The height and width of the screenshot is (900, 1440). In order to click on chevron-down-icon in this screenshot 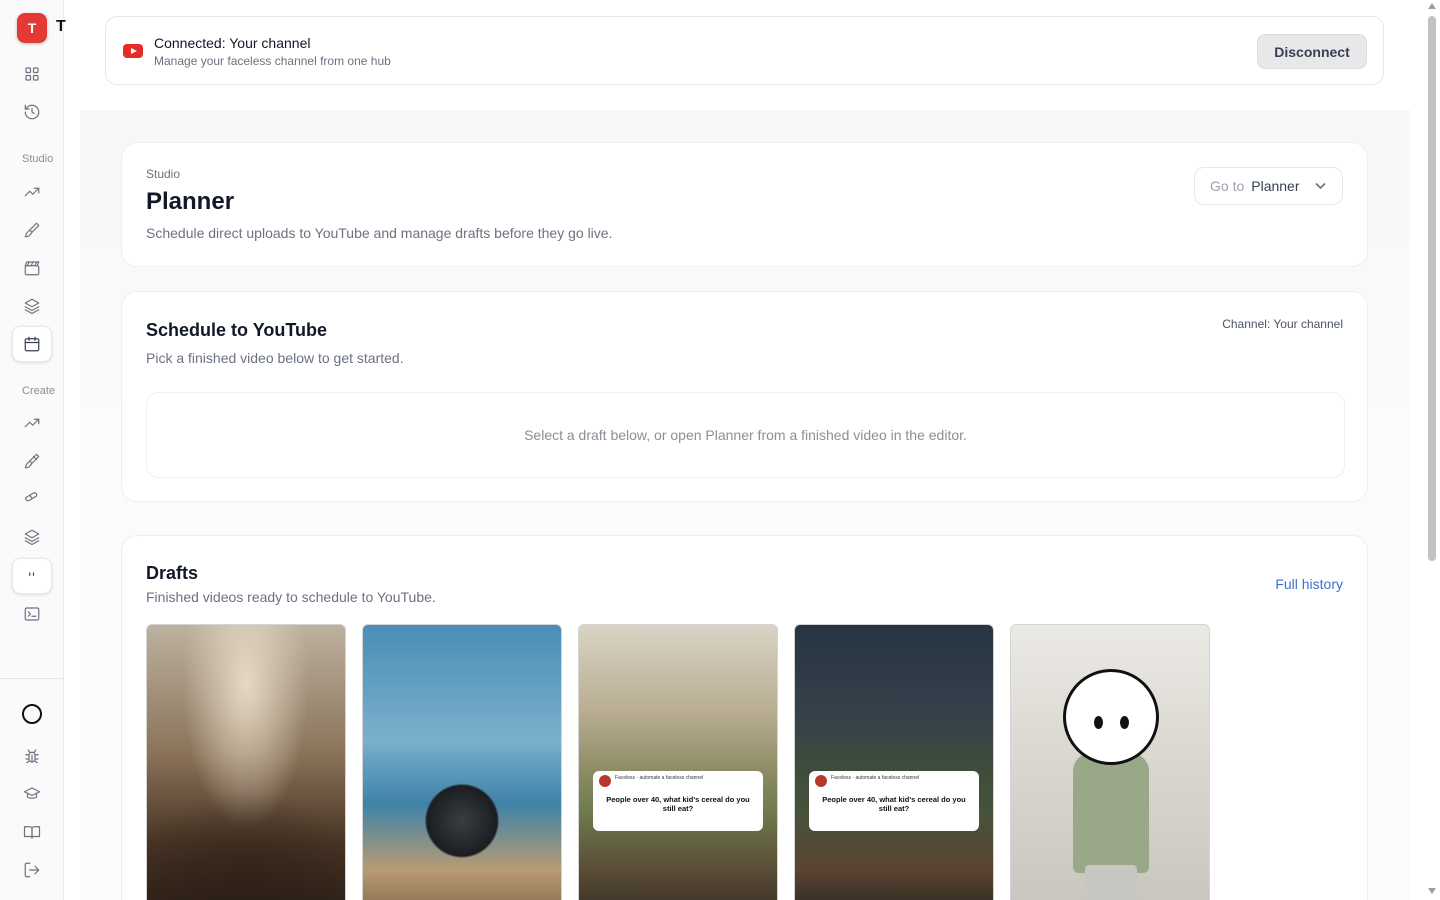, I will do `click(1320, 186)`.